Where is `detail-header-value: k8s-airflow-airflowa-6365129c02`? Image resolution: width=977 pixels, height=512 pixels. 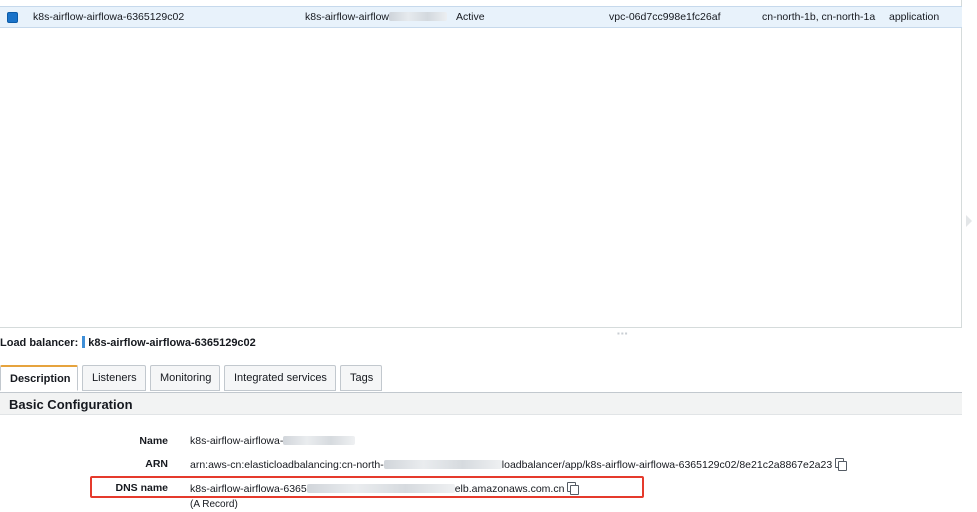
detail-header-value: k8s-airflow-airflowa-6365129c02 is located at coordinates (172, 343).